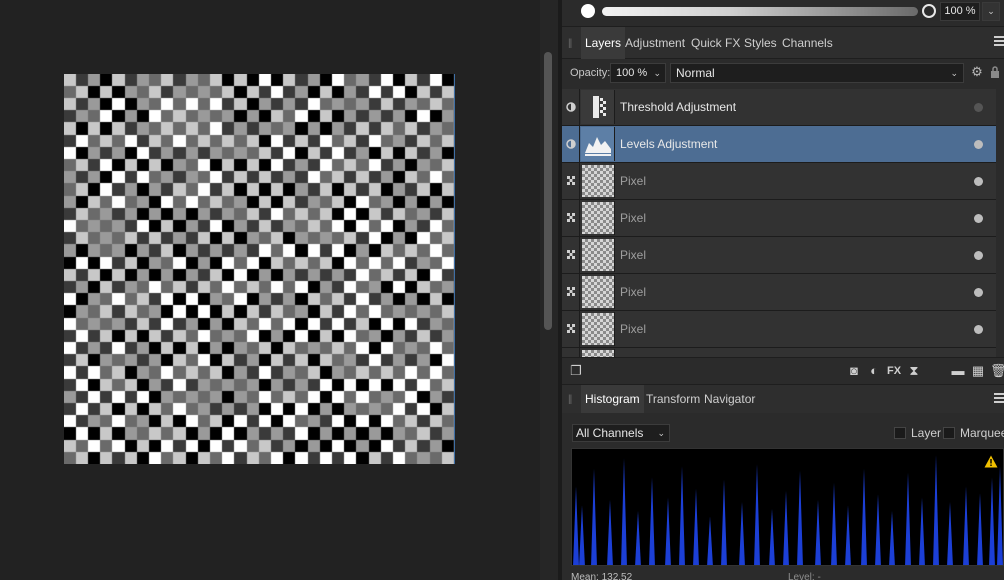 The height and width of the screenshot is (580, 1004). I want to click on trash-icon: 🗑, so click(997, 371).